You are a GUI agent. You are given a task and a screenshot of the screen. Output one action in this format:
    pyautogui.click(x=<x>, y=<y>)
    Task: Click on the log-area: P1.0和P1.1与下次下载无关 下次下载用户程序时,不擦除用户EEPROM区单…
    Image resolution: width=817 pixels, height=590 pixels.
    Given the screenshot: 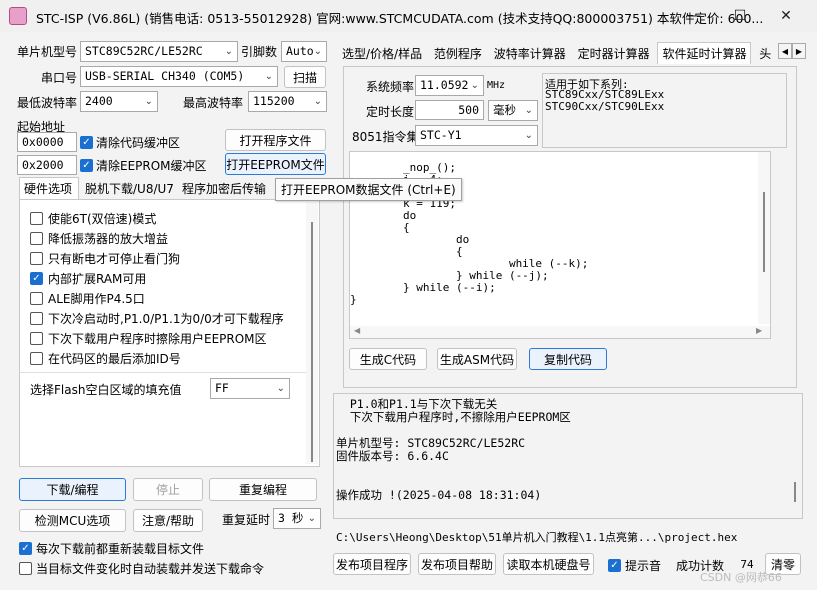 What is the action you would take?
    pyautogui.click(x=568, y=456)
    